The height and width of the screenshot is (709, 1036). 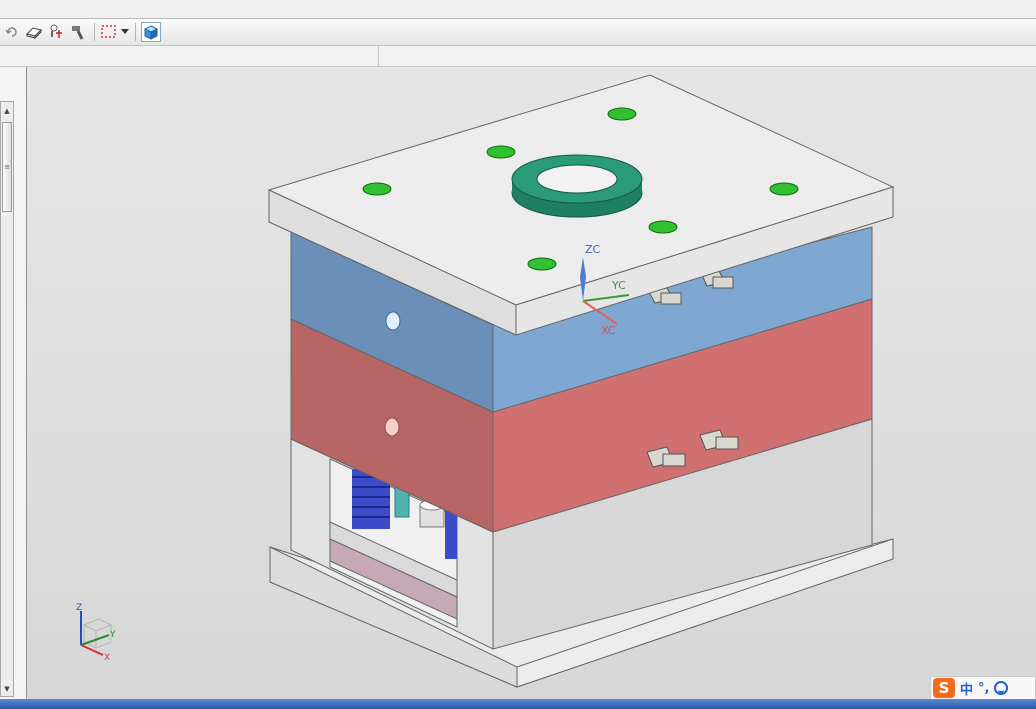 I want to click on main-toolbar, so click(x=518, y=32).